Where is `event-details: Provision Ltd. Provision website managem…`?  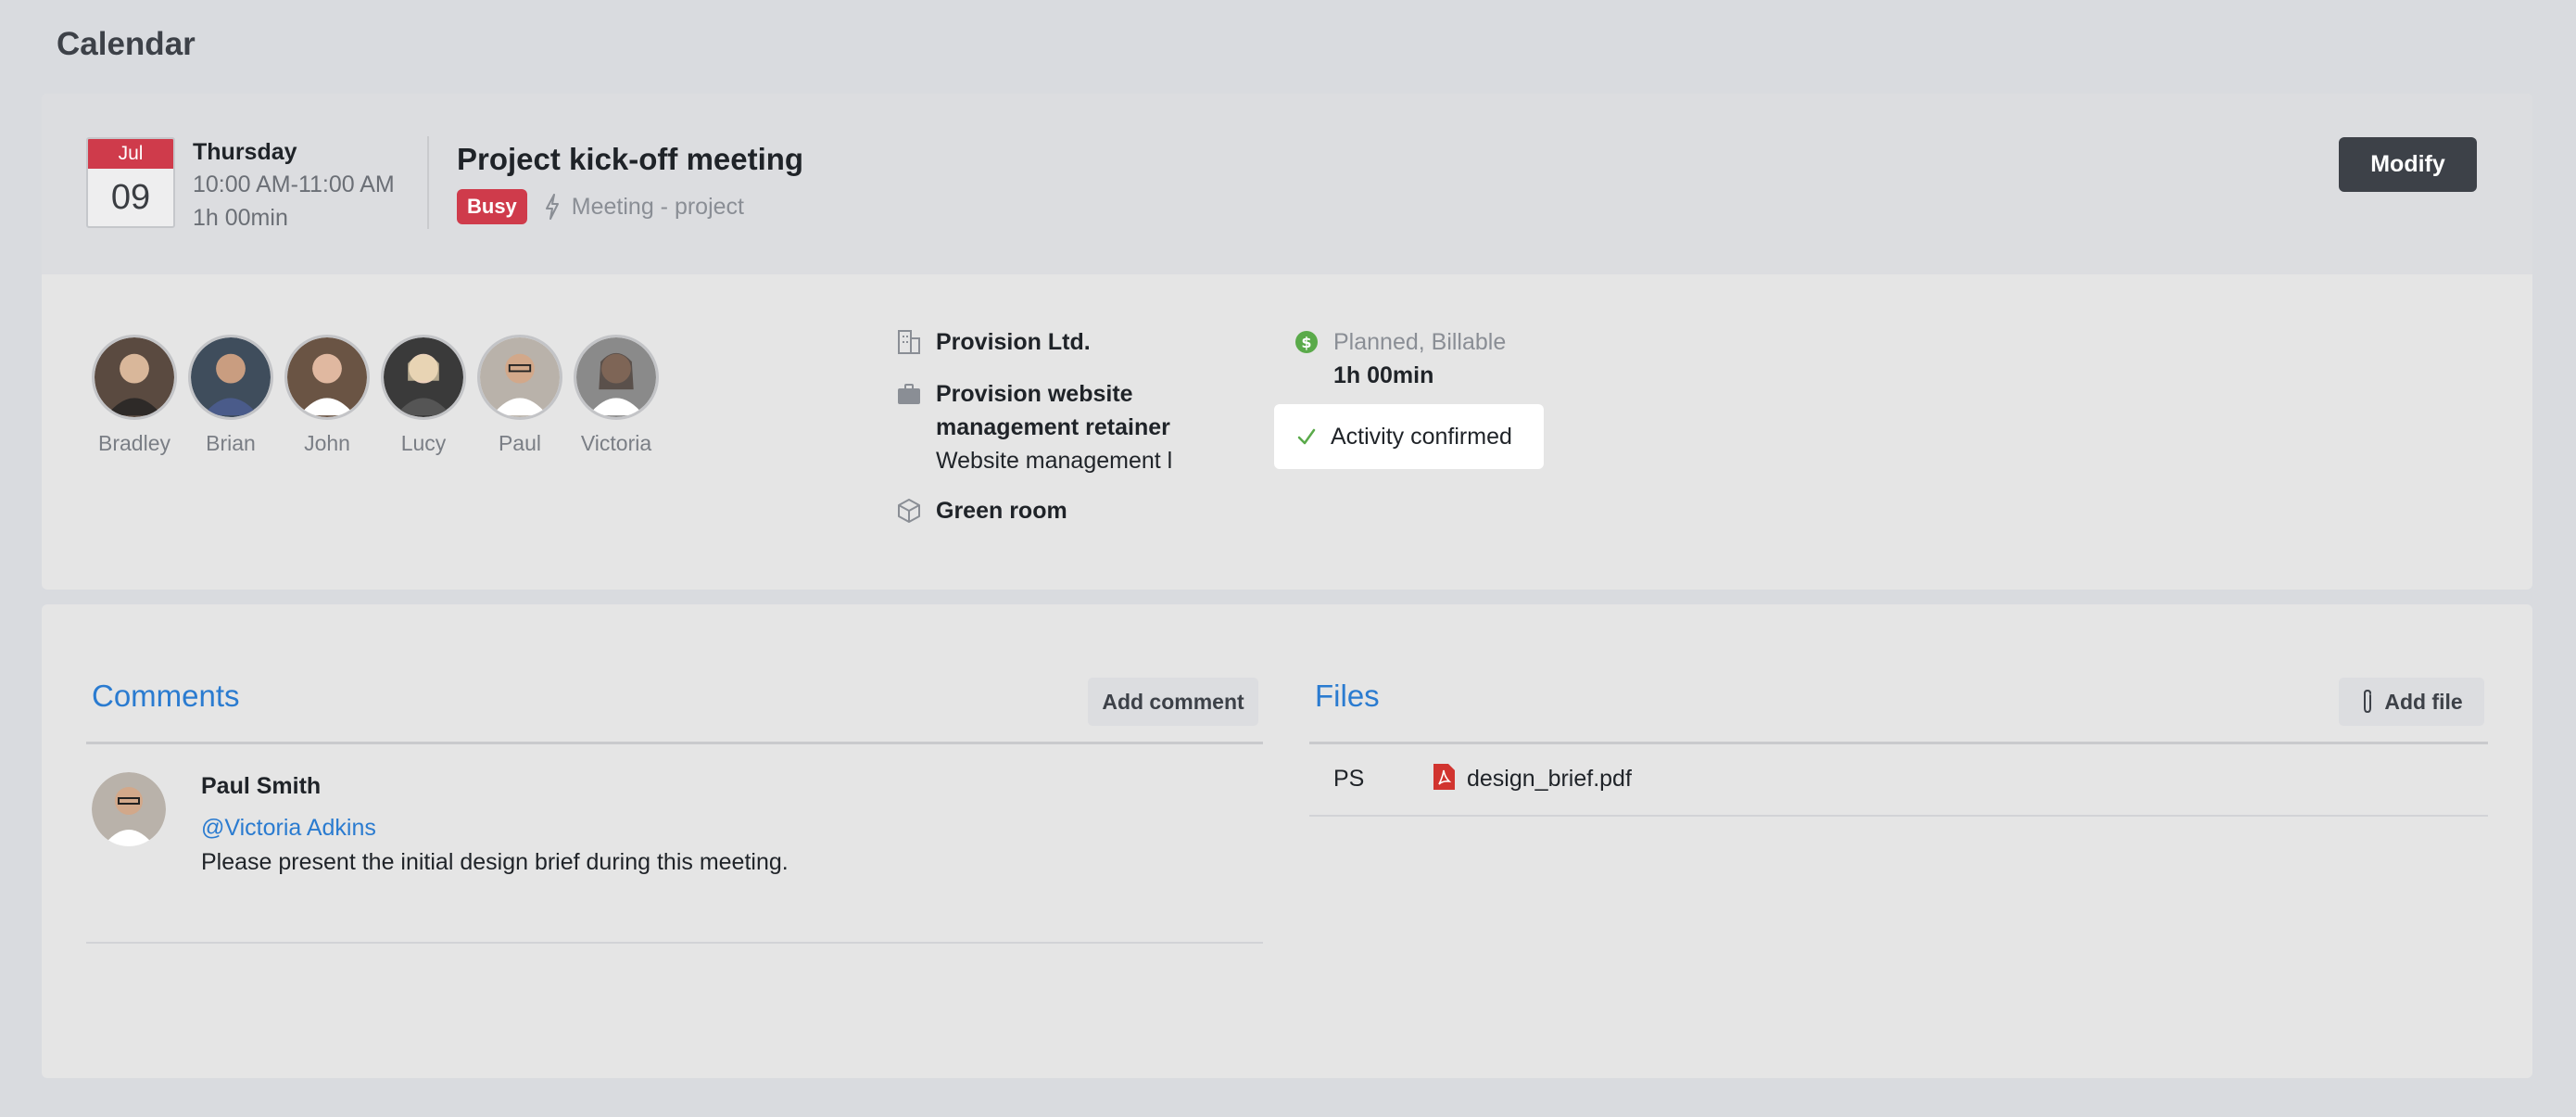 event-details: Provision Ltd. Provision website managem… is located at coordinates (1034, 426).